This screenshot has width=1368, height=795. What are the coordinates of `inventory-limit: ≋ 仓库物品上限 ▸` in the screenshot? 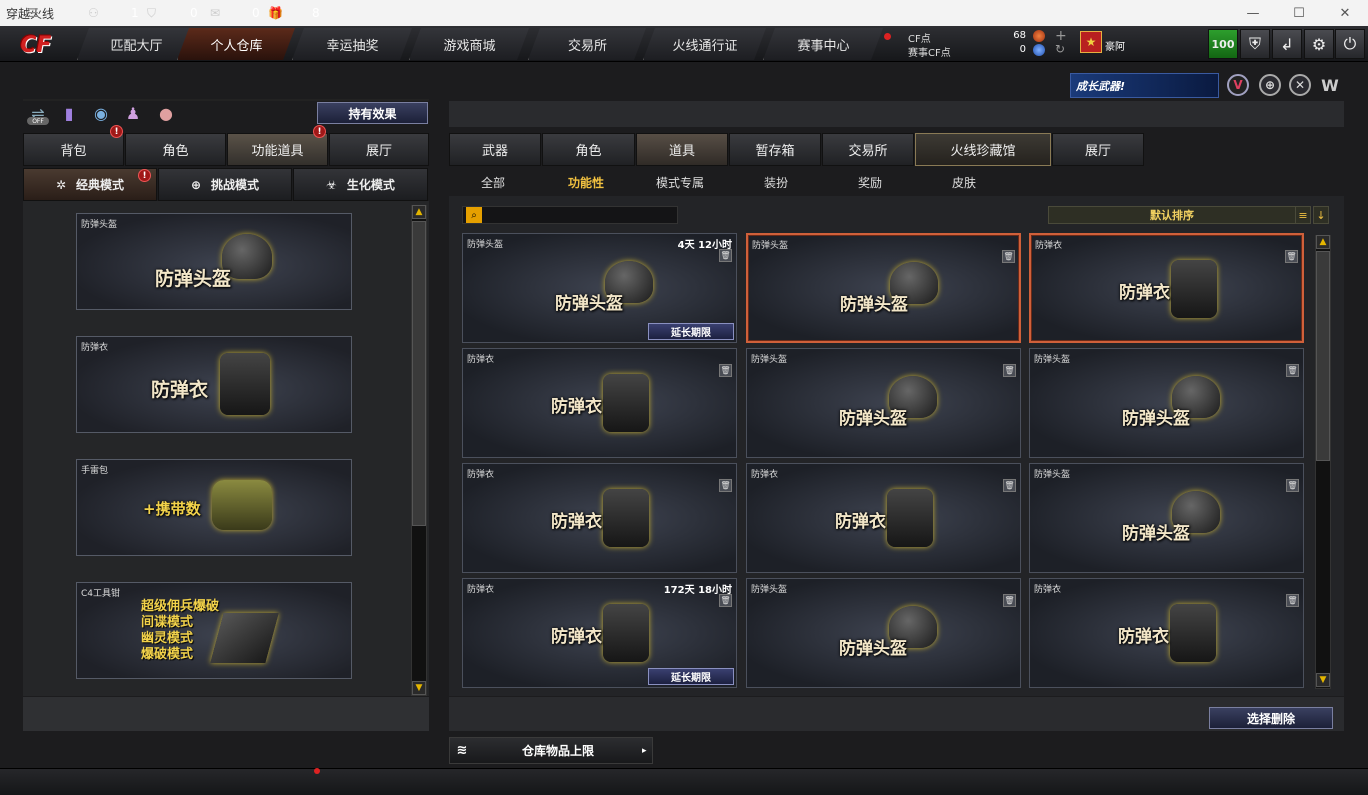 It's located at (551, 750).